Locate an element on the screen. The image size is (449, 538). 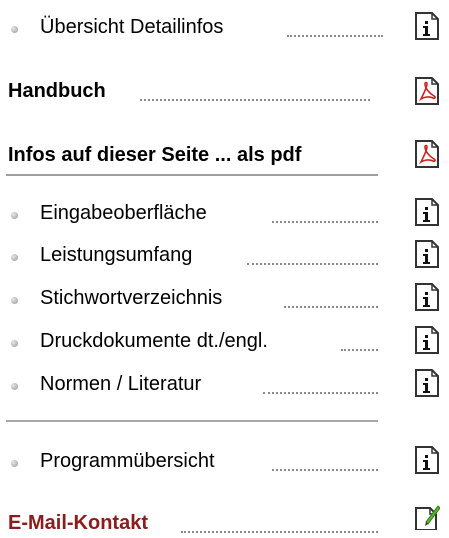
list-item-input-ui: Eingabeoberfläche is located at coordinates (224, 213).